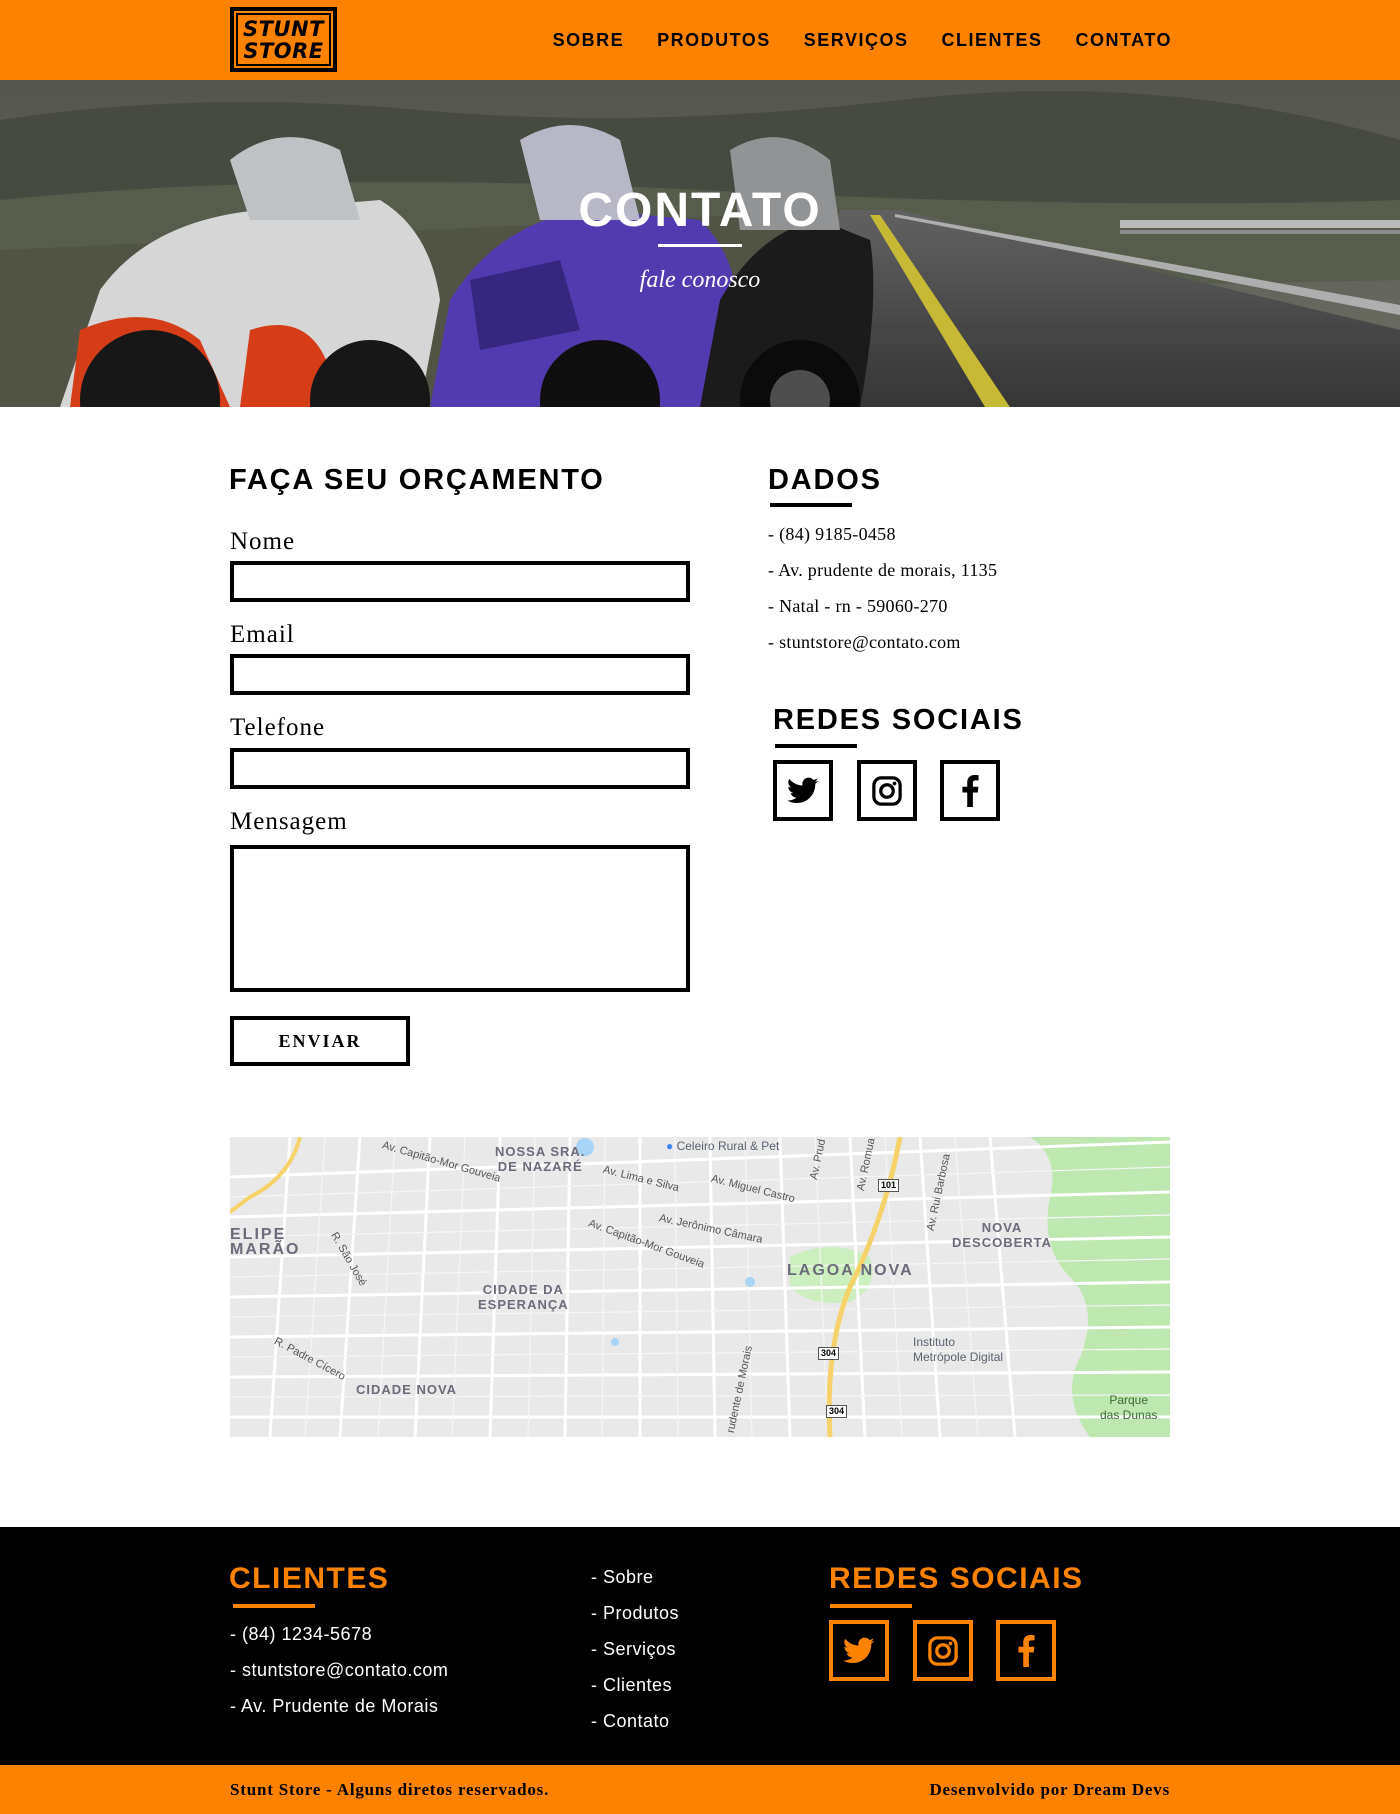  I want to click on logo-line-1: STUNT, so click(283, 28).